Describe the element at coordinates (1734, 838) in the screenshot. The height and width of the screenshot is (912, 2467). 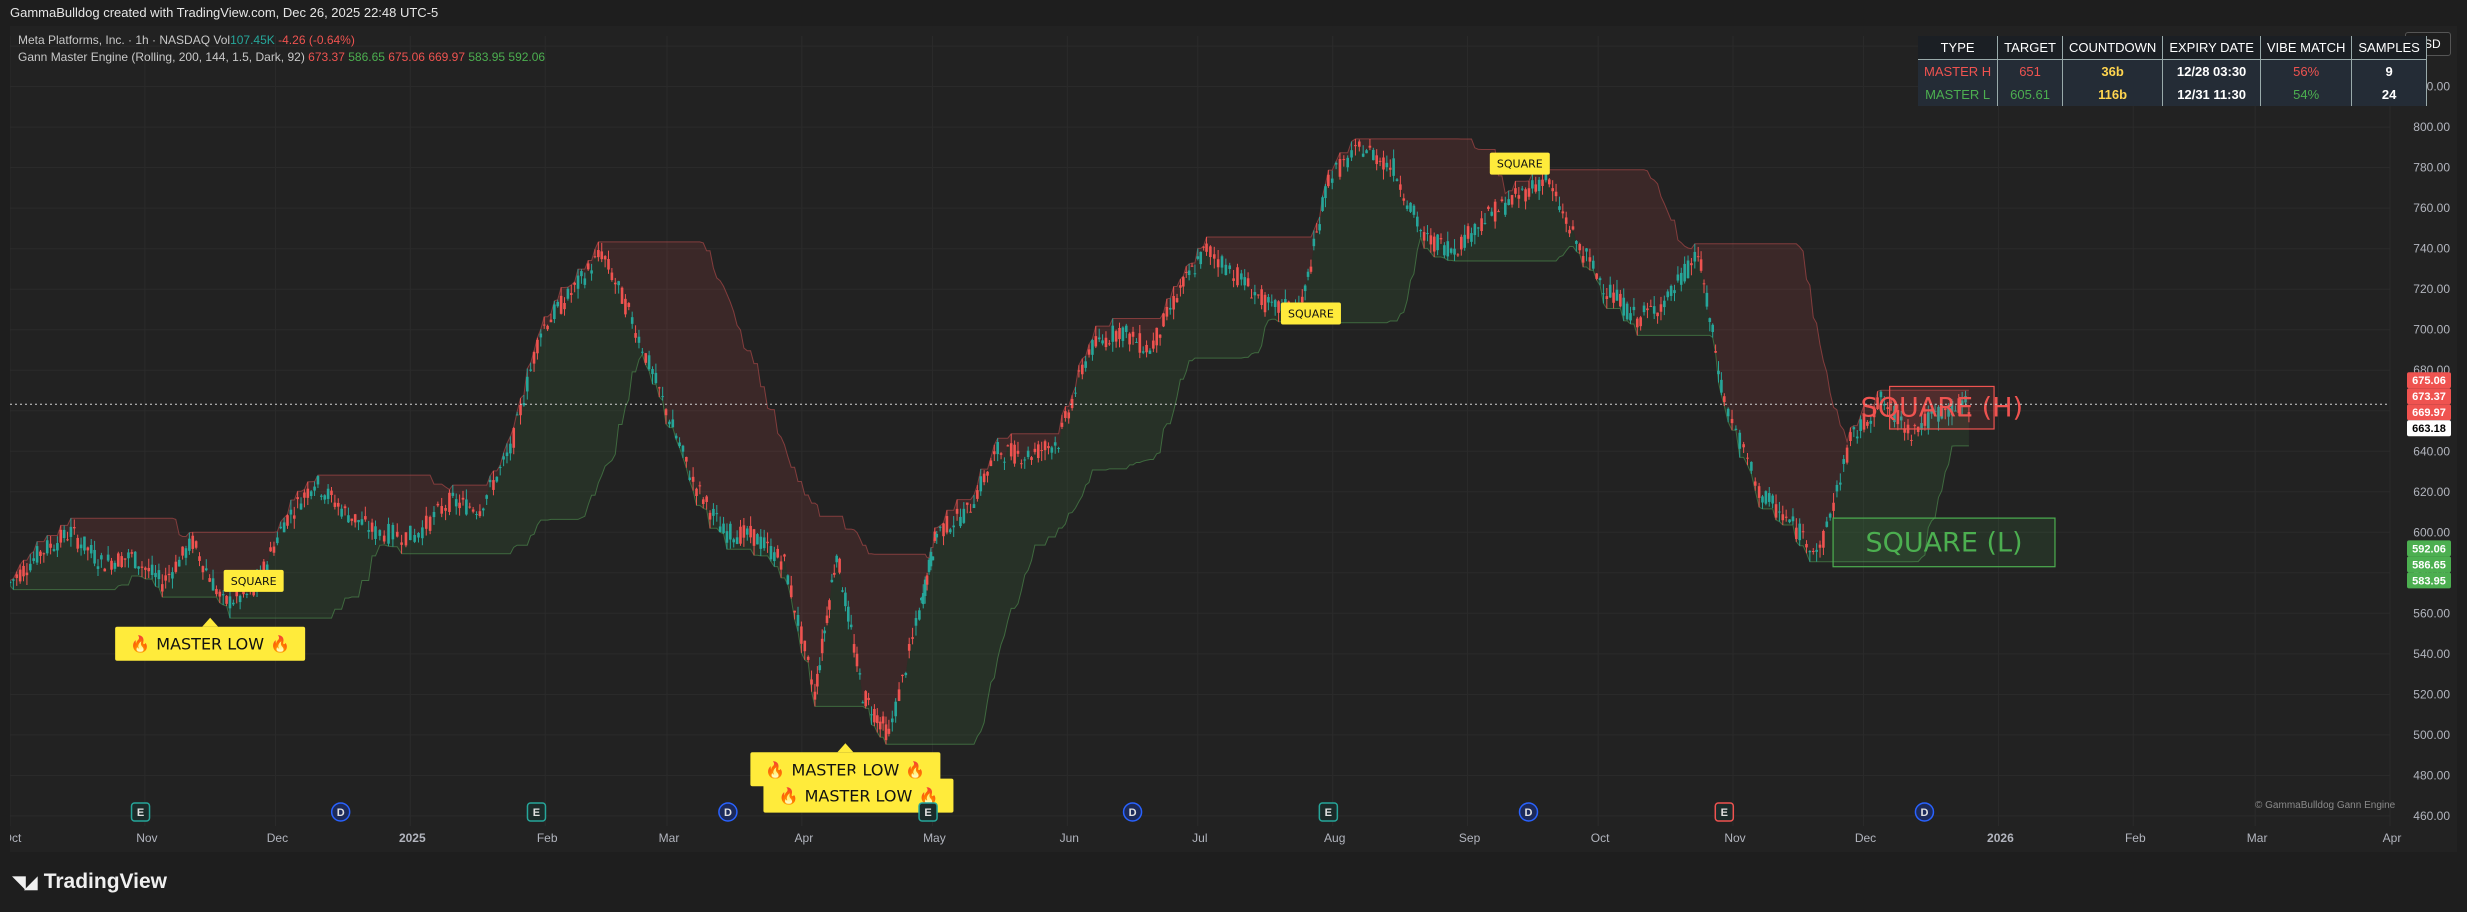
I see `x-tick-label: Nov` at that location.